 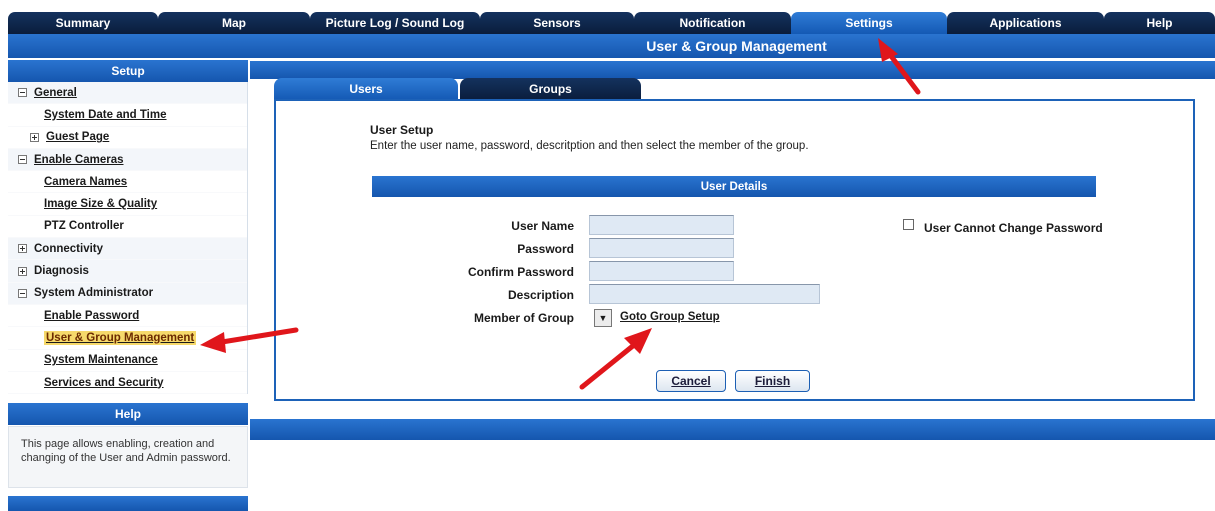 What do you see at coordinates (908, 224) in the screenshot?
I see `user-cannot-change-password-checkbox` at bounding box center [908, 224].